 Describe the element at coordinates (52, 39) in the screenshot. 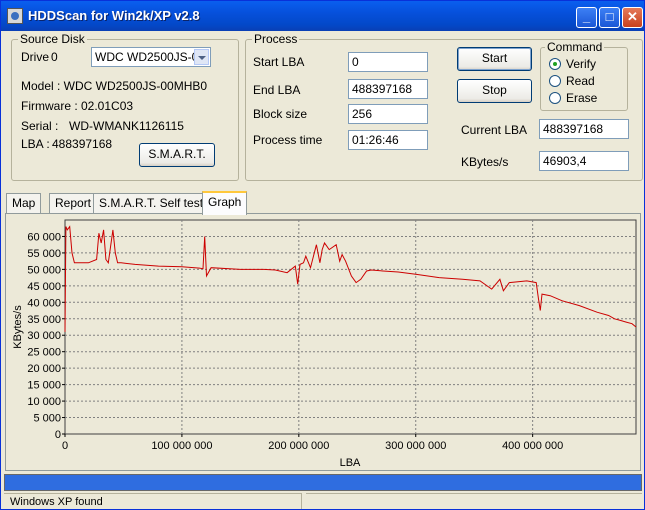

I see `source-disk-group-label: Source Disk` at that location.